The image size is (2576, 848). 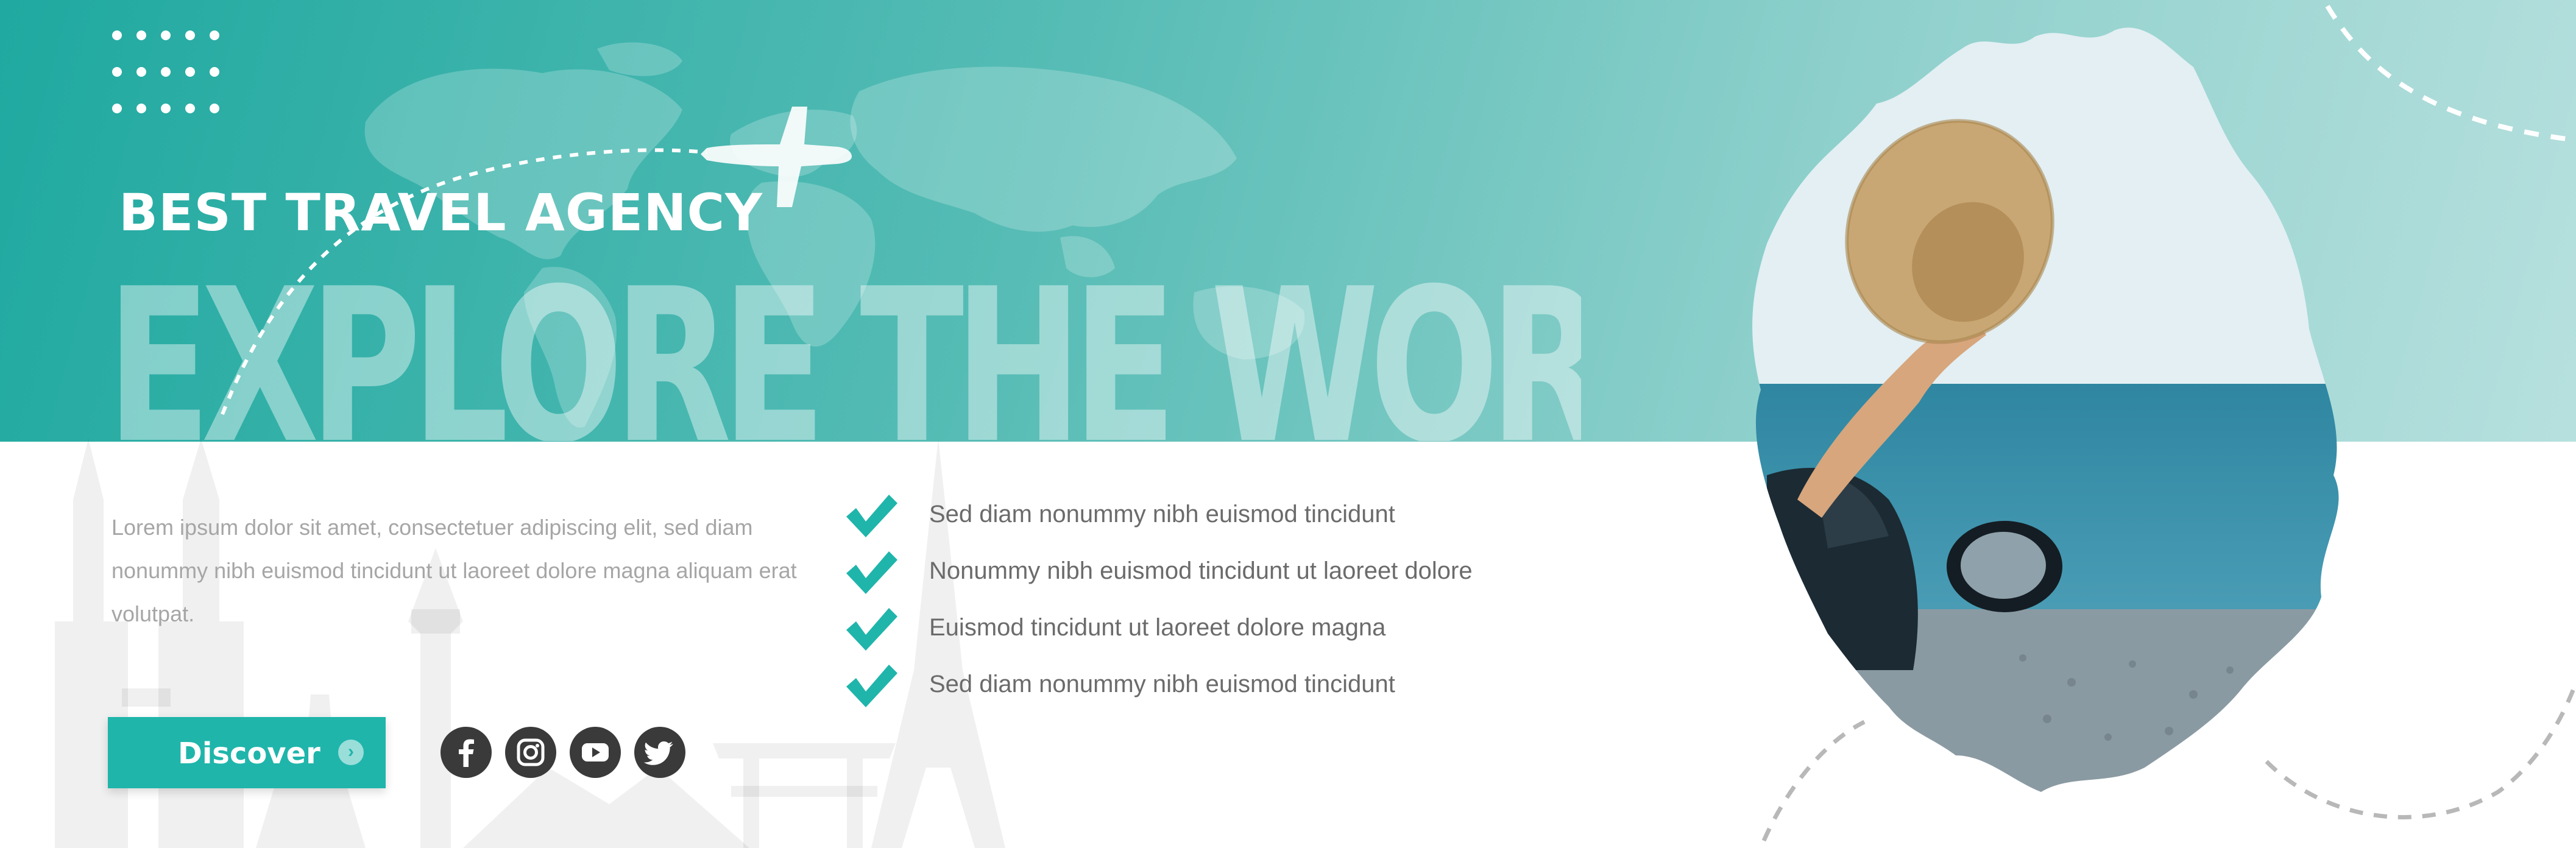 What do you see at coordinates (530, 753) in the screenshot?
I see `instagram-icon` at bounding box center [530, 753].